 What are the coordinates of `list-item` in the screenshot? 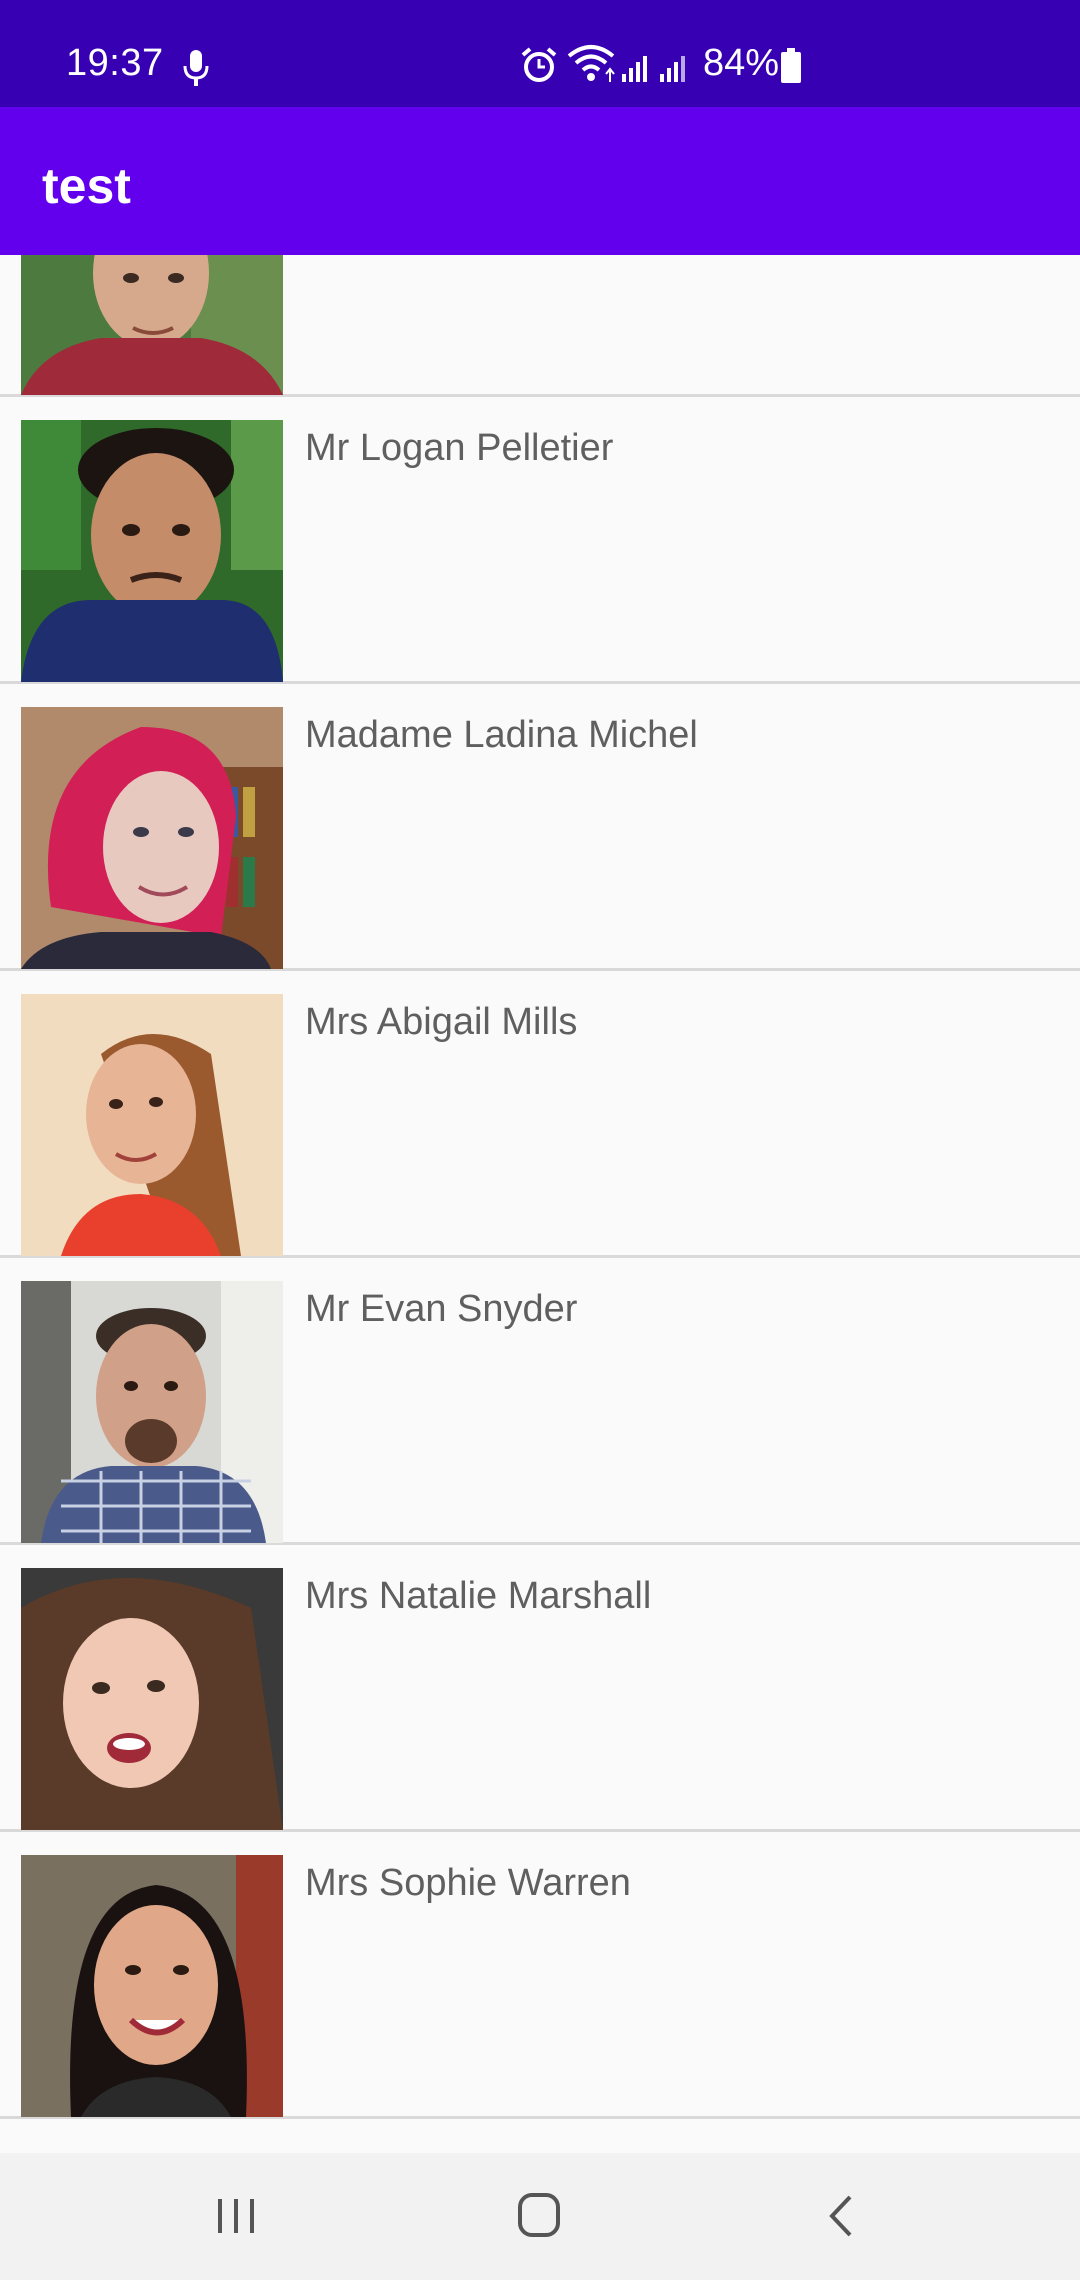 It's located at (540, 326).